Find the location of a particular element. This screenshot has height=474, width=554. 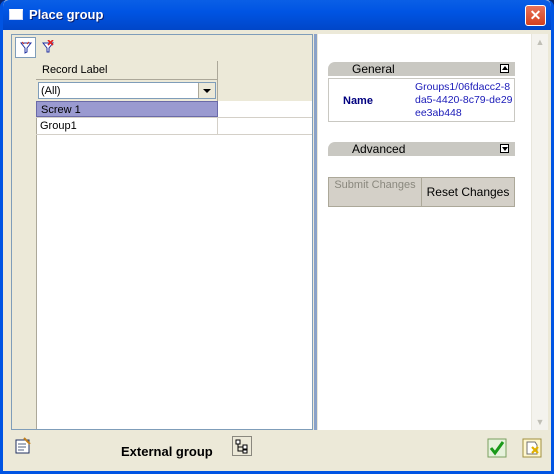

tree-icon is located at coordinates (241, 446).